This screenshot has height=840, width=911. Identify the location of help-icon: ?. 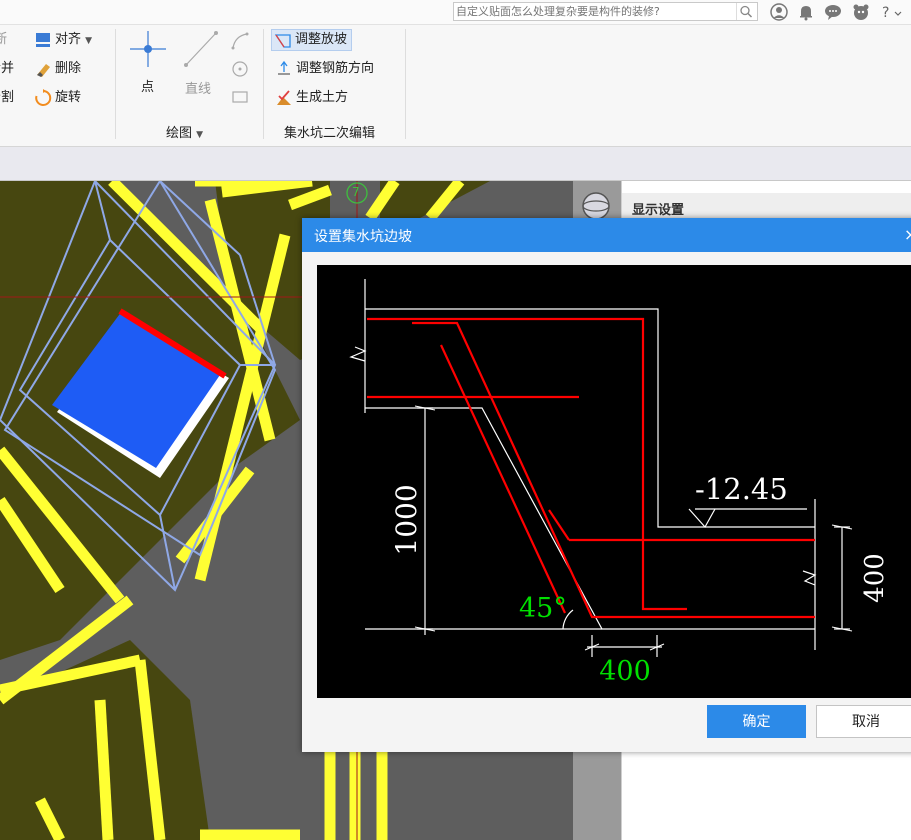
(894, 12).